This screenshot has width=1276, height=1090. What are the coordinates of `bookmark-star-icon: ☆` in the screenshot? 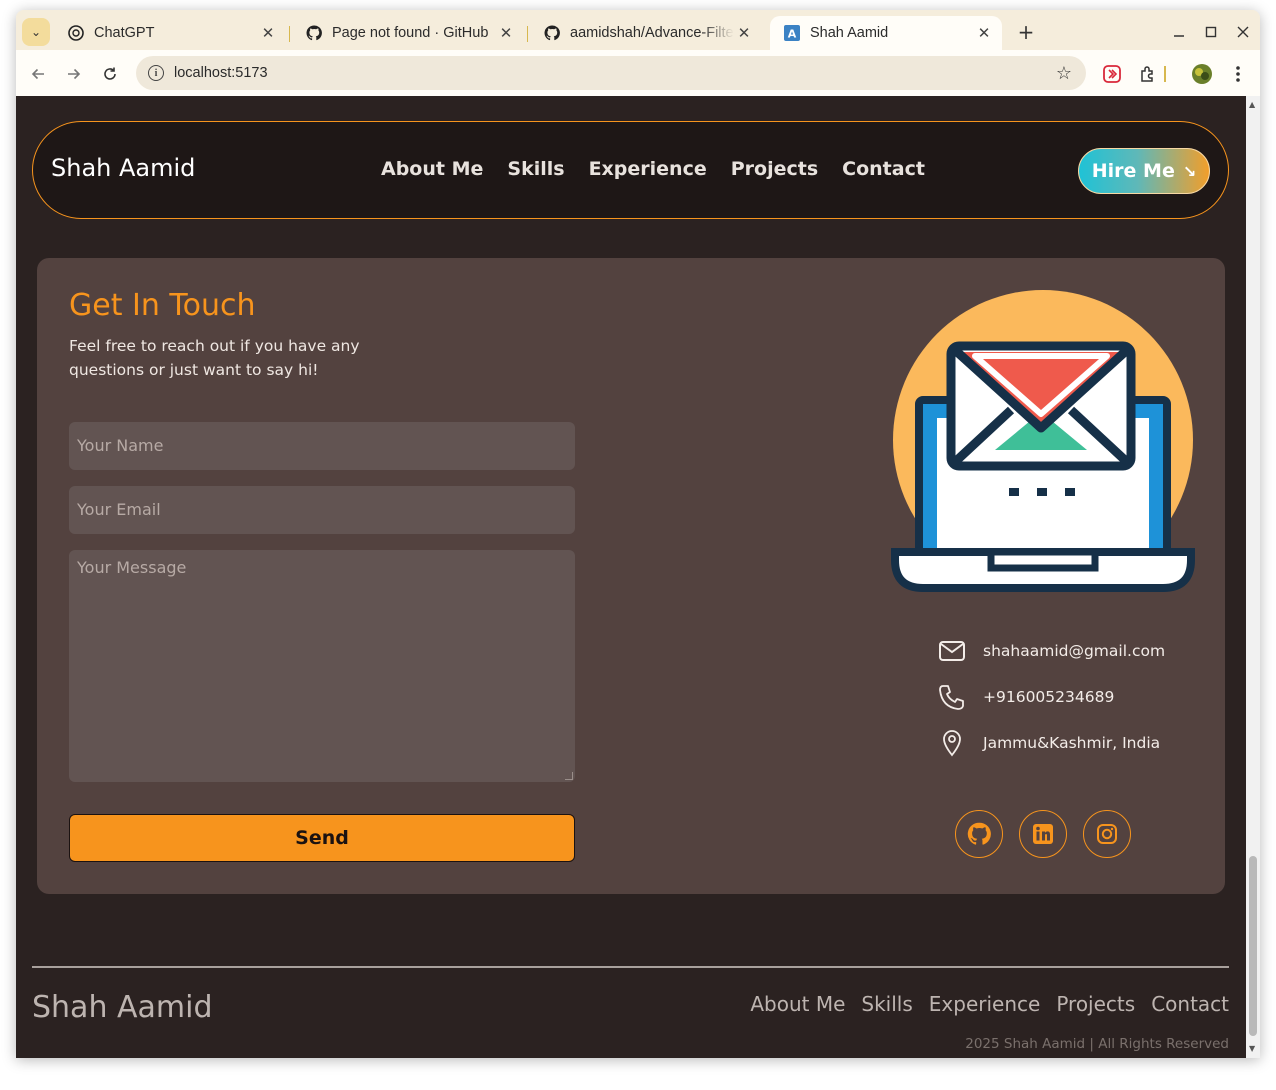 It's located at (1064, 73).